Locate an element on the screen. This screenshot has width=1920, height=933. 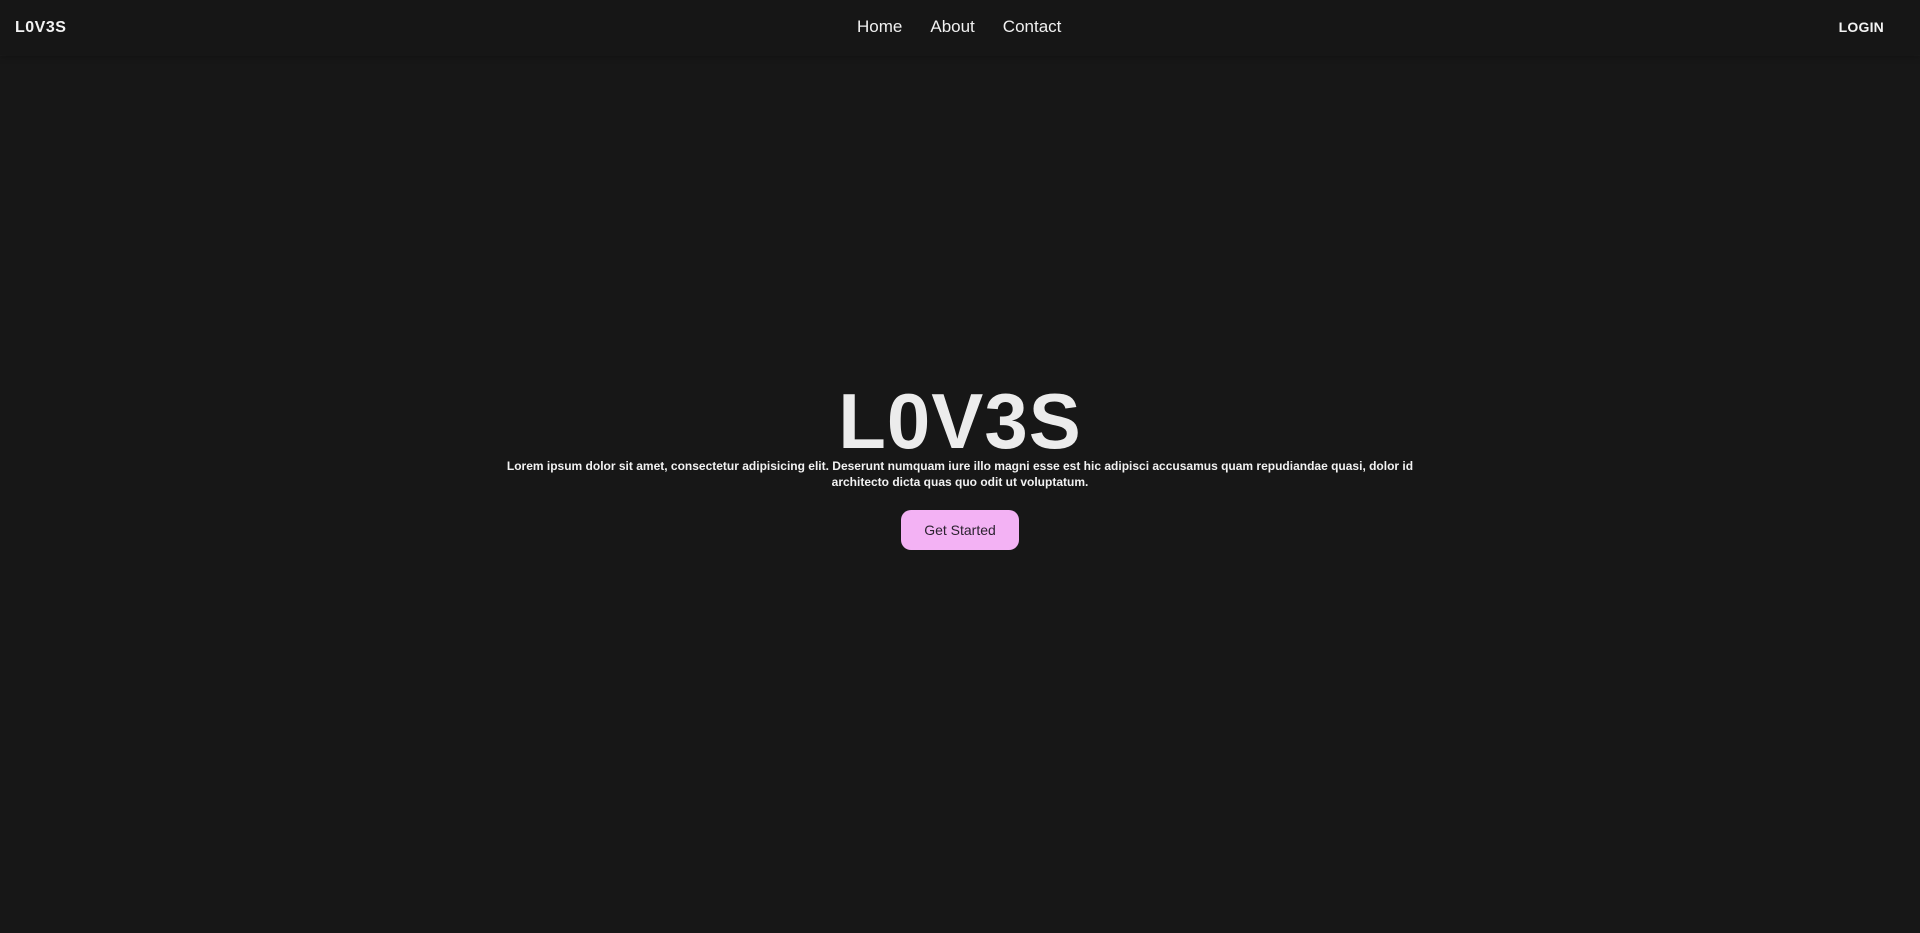
top-navigation-bar: L0V3S Home About Contact LOGIN is located at coordinates (960, 27).